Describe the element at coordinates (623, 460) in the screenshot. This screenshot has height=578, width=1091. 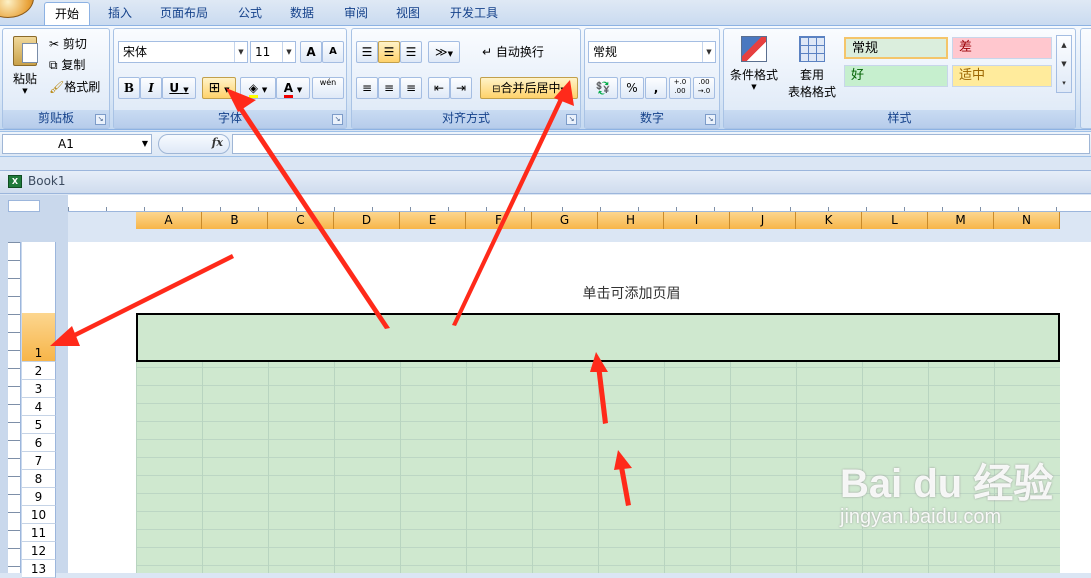
I see `arrow-to-merged-cell-2-head` at that location.